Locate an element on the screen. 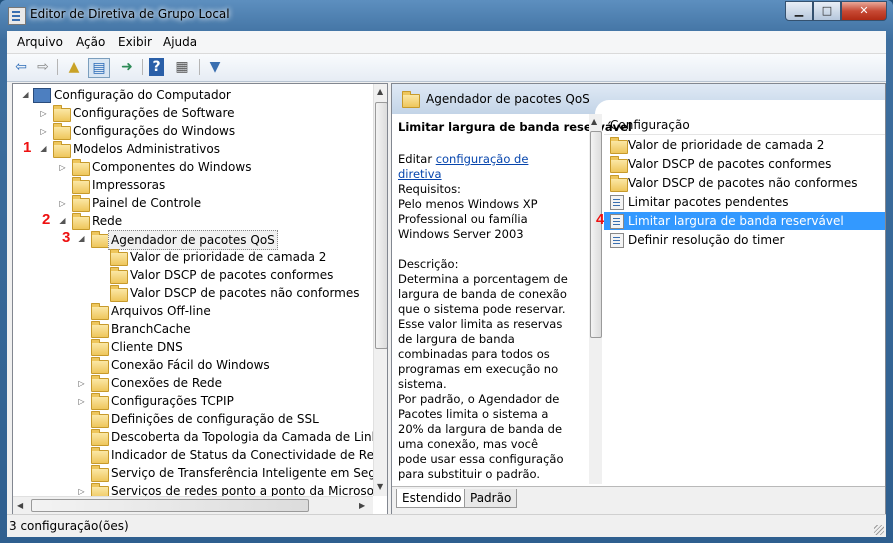 The height and width of the screenshot is (543, 893). close-button: ✕ is located at coordinates (864, 11).